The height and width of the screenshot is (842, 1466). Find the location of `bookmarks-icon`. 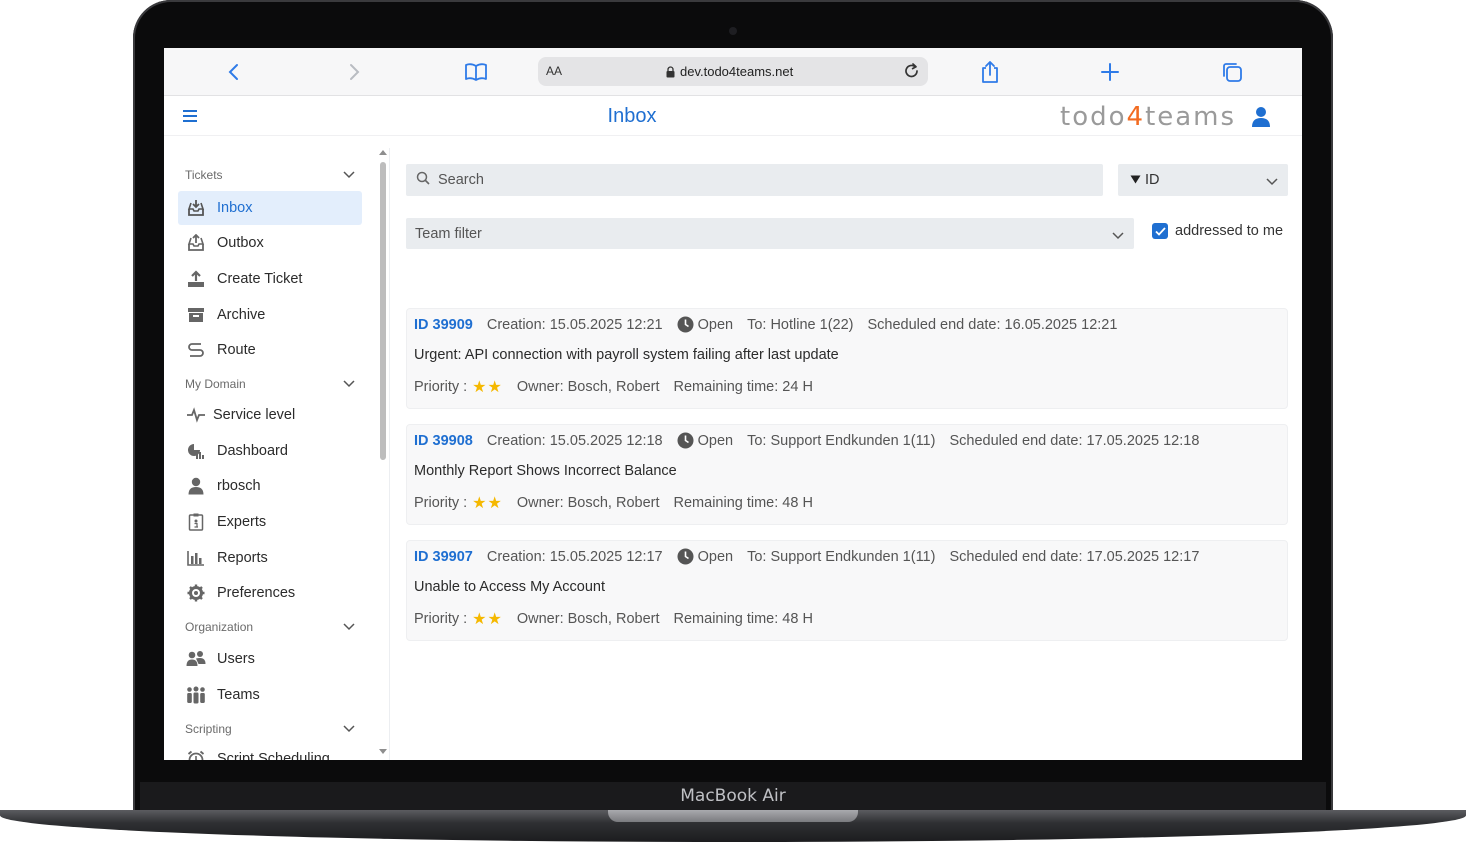

bookmarks-icon is located at coordinates (476, 72).